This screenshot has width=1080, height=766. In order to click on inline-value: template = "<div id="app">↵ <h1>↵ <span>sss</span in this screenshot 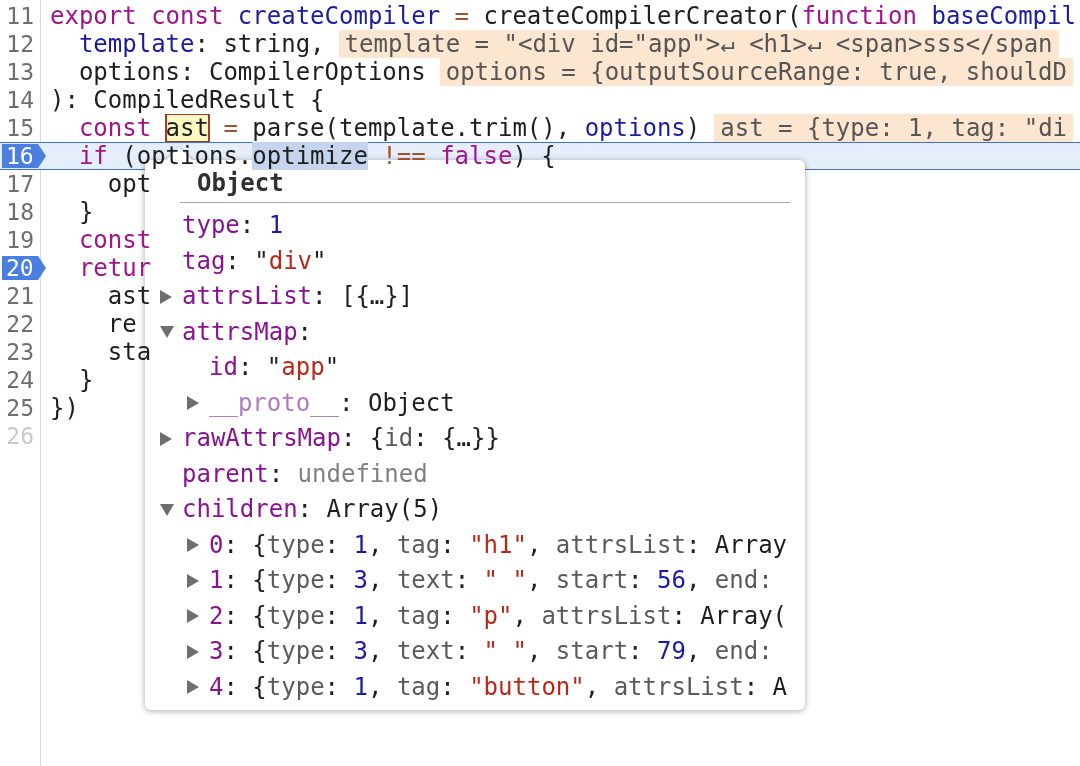, I will do `click(698, 44)`.